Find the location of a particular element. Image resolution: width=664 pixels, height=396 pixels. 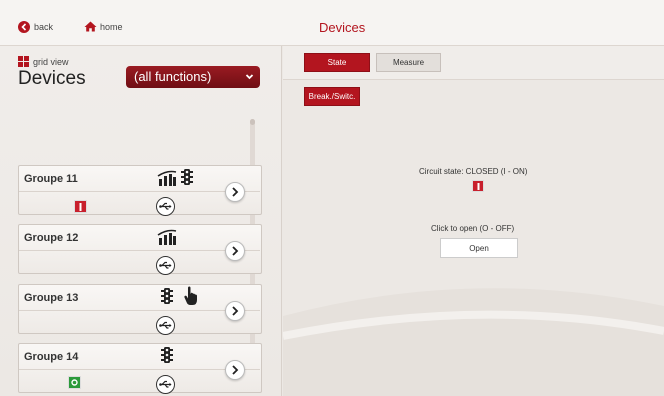

tab-measure: Measure is located at coordinates (408, 62).